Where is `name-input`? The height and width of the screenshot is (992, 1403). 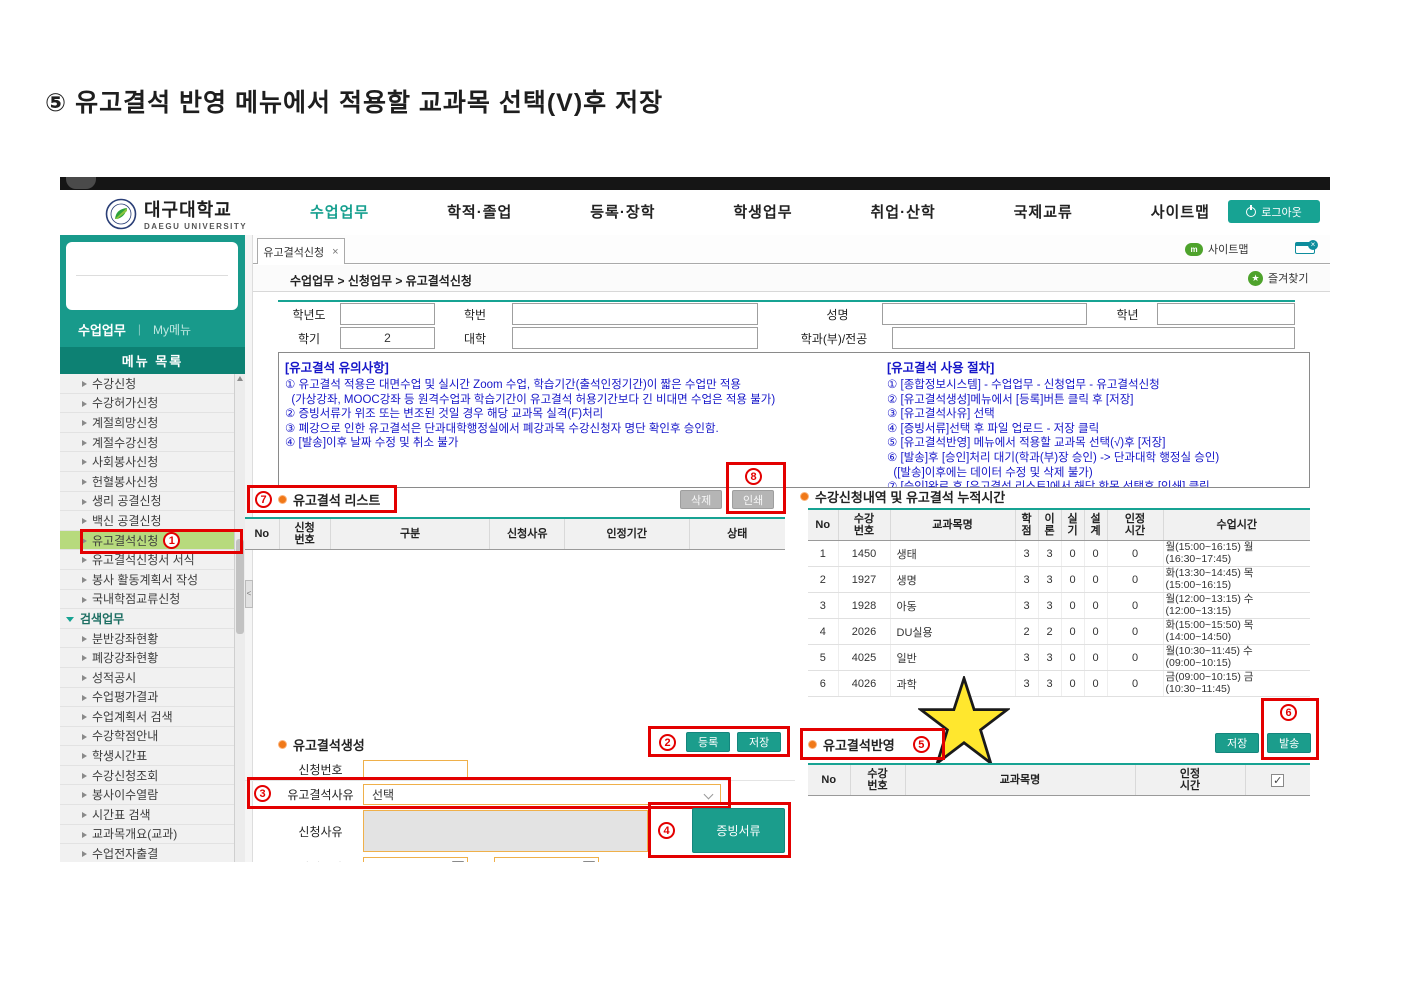
name-input is located at coordinates (984, 314).